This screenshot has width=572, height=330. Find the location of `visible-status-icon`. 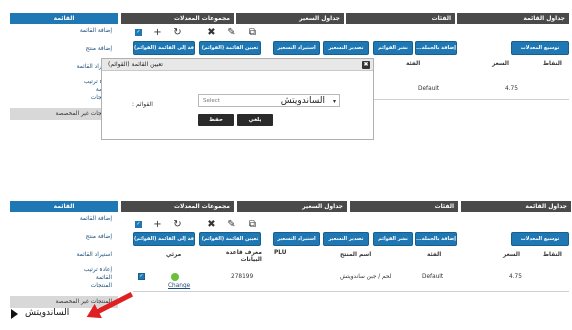

visible-status-icon is located at coordinates (175, 277).